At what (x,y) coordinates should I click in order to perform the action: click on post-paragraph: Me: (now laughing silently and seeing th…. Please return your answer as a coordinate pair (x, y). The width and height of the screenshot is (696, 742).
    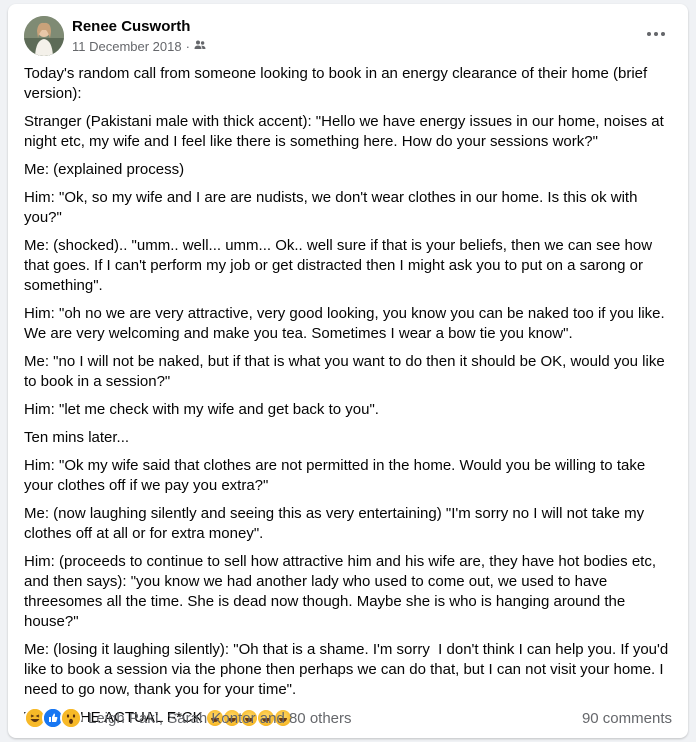
    Looking at the image, I should click on (336, 523).